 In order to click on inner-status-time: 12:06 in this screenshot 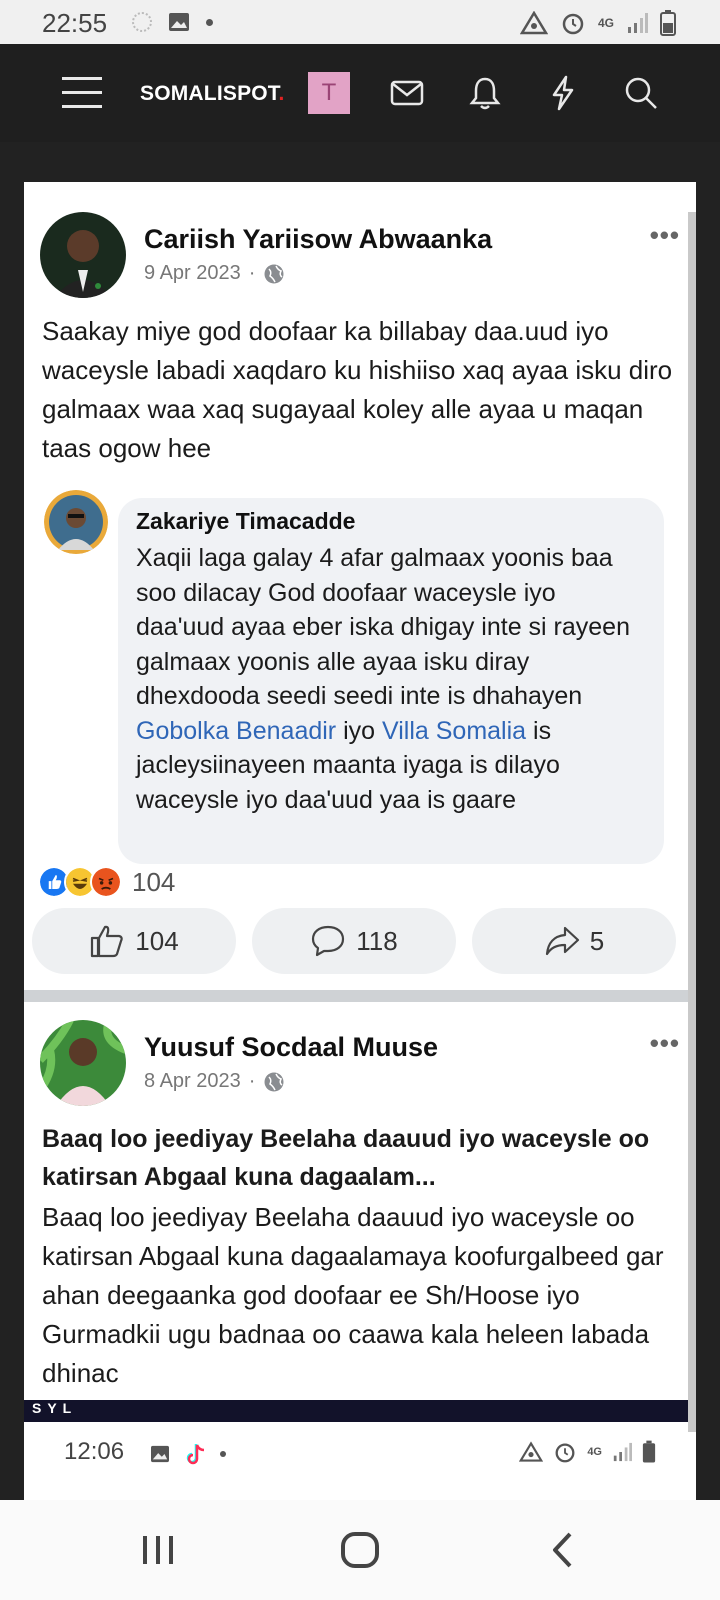, I will do `click(94, 1451)`.